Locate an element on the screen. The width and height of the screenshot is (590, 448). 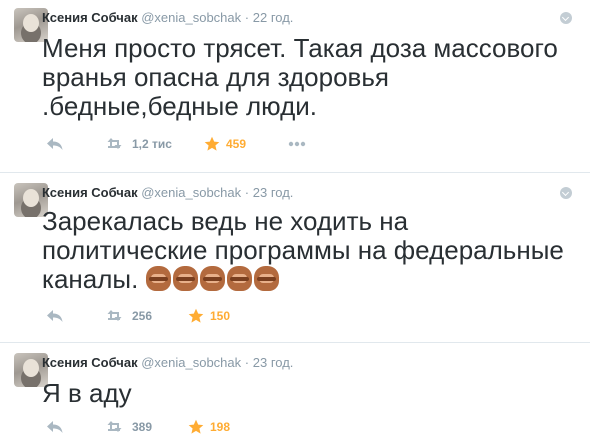
retweet-button: 1,2 тис is located at coordinates (139, 144).